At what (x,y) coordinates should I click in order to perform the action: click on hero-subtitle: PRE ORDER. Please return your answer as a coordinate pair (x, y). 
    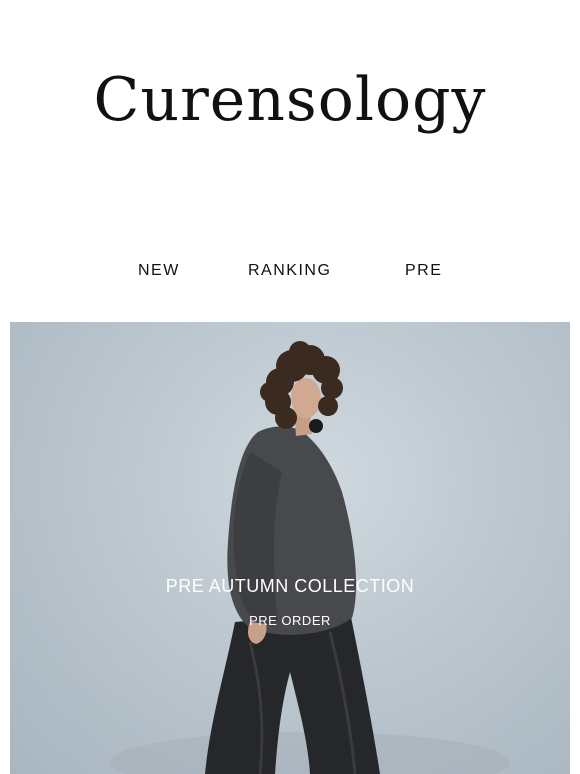
    Looking at the image, I should click on (290, 620).